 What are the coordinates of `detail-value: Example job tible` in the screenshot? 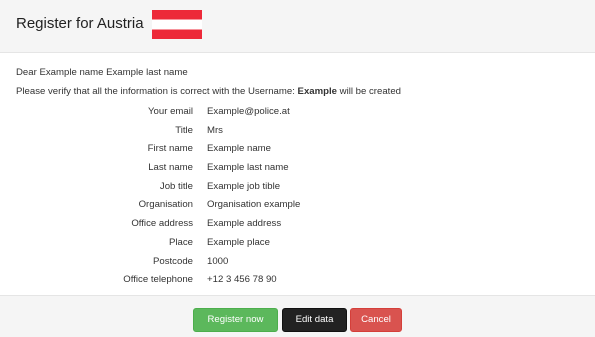 It's located at (244, 186).